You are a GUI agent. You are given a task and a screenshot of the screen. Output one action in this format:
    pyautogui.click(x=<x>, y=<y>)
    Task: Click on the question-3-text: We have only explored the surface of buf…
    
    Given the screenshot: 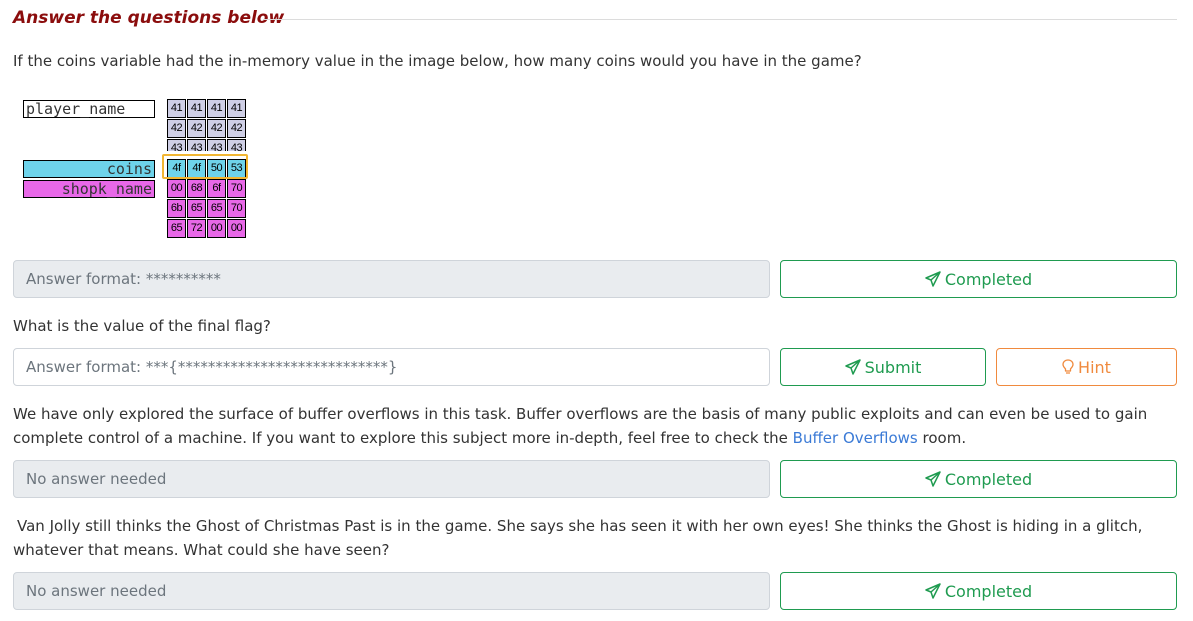 What is the action you would take?
    pyautogui.click(x=595, y=426)
    